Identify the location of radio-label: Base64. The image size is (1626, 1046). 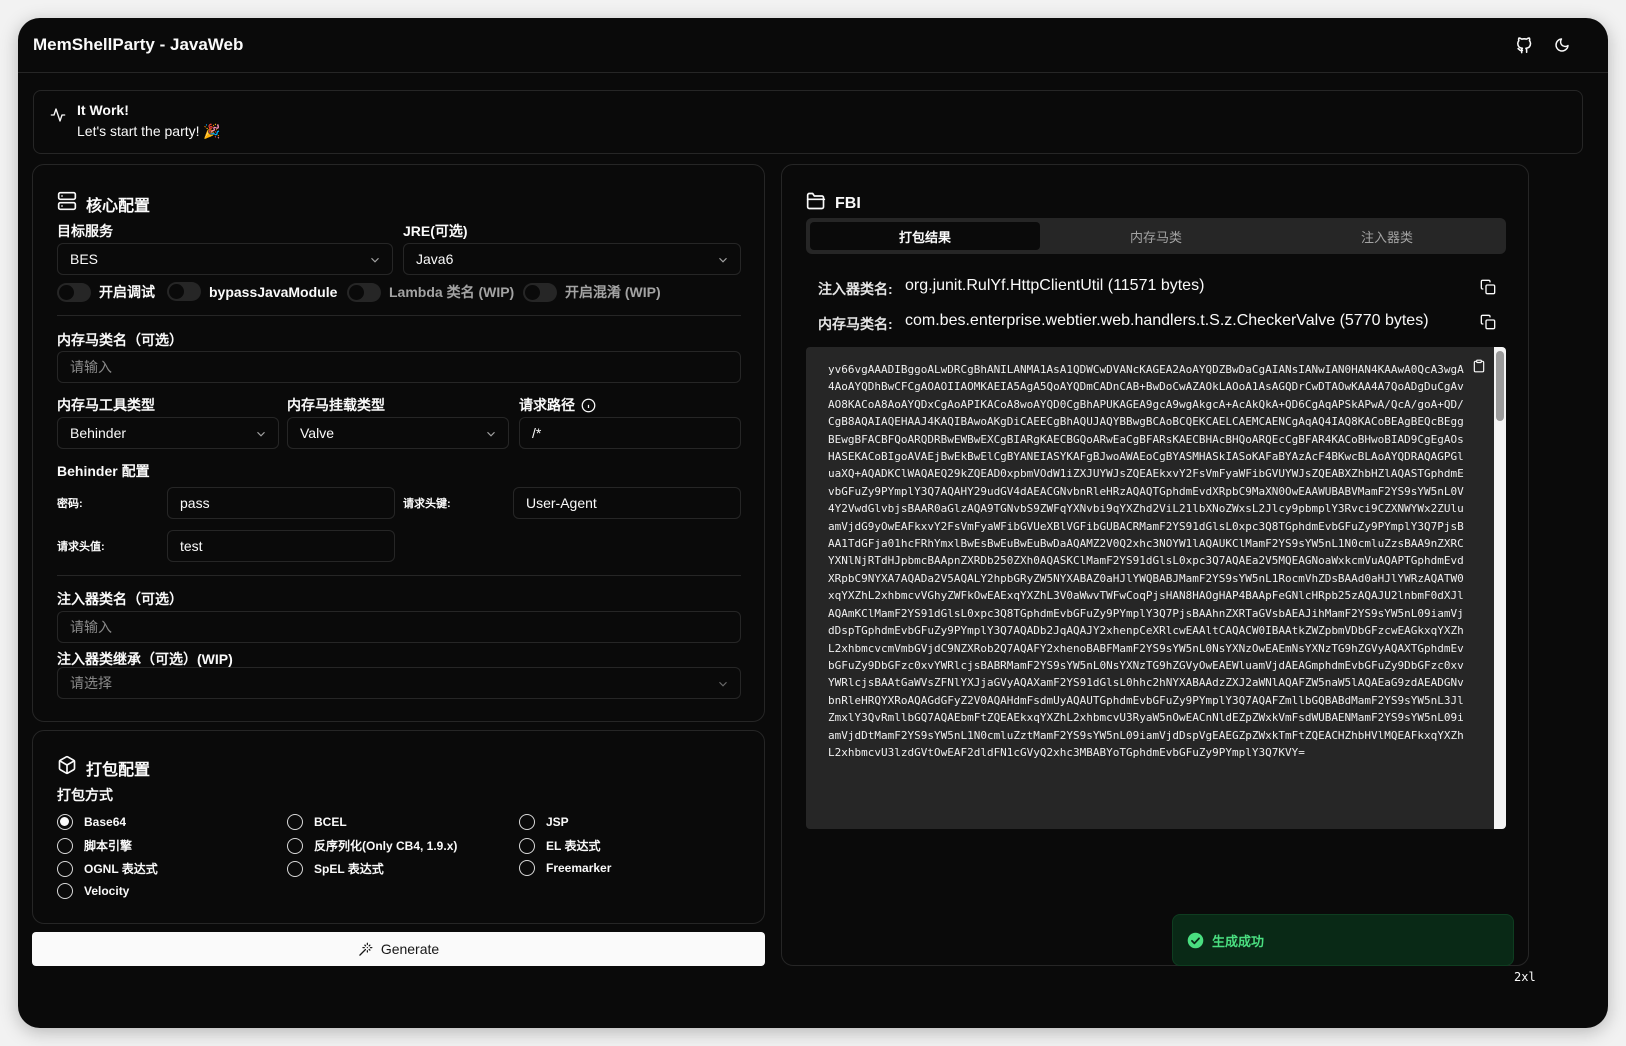
(105, 822).